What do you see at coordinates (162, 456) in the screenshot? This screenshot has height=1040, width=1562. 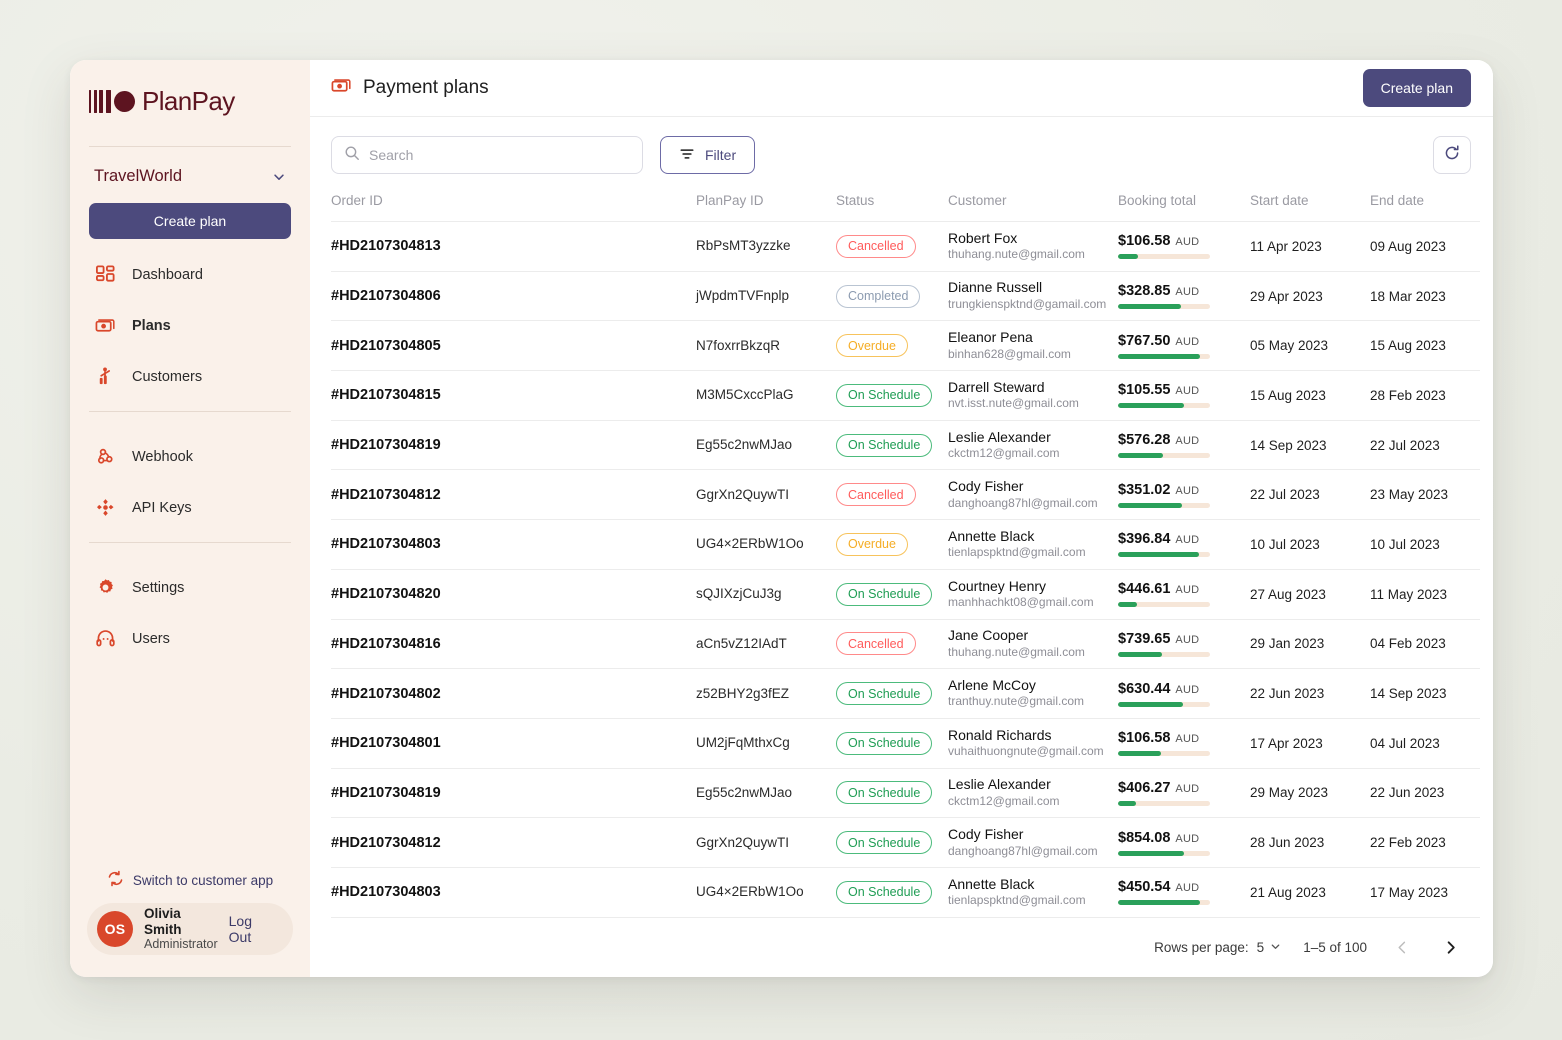 I see `sidebar-item-label: Webhook` at bounding box center [162, 456].